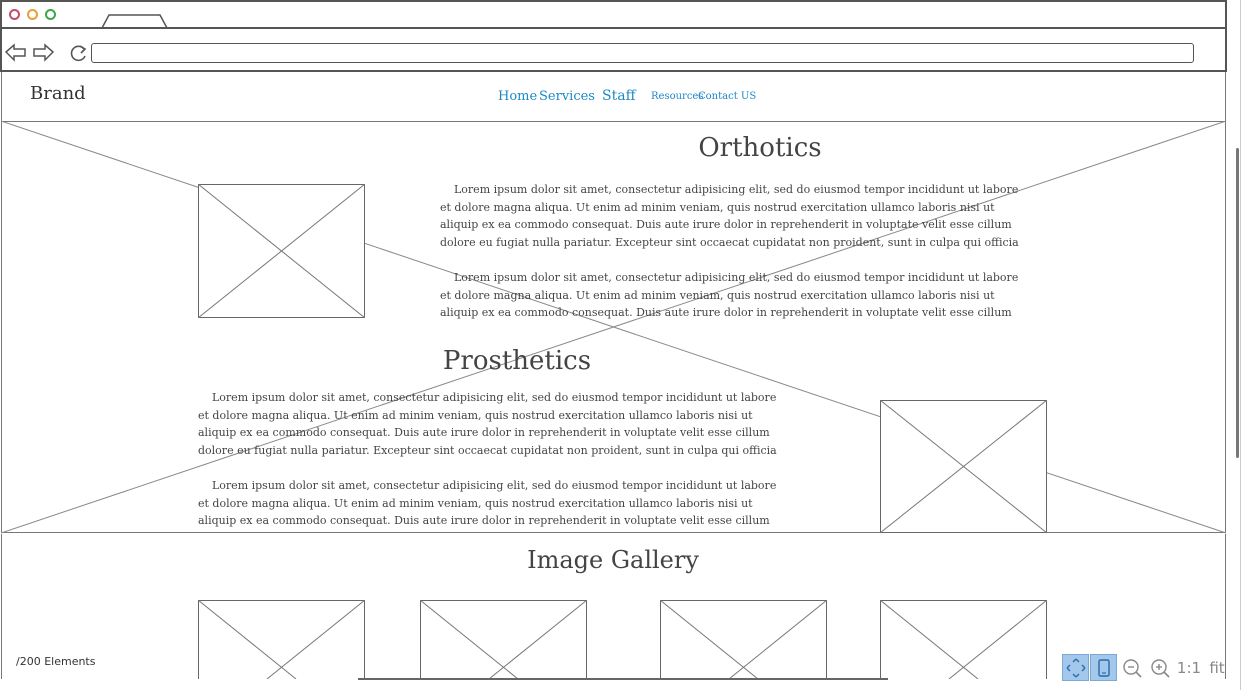 The image size is (1248, 695). I want to click on address-bar, so click(642, 53).